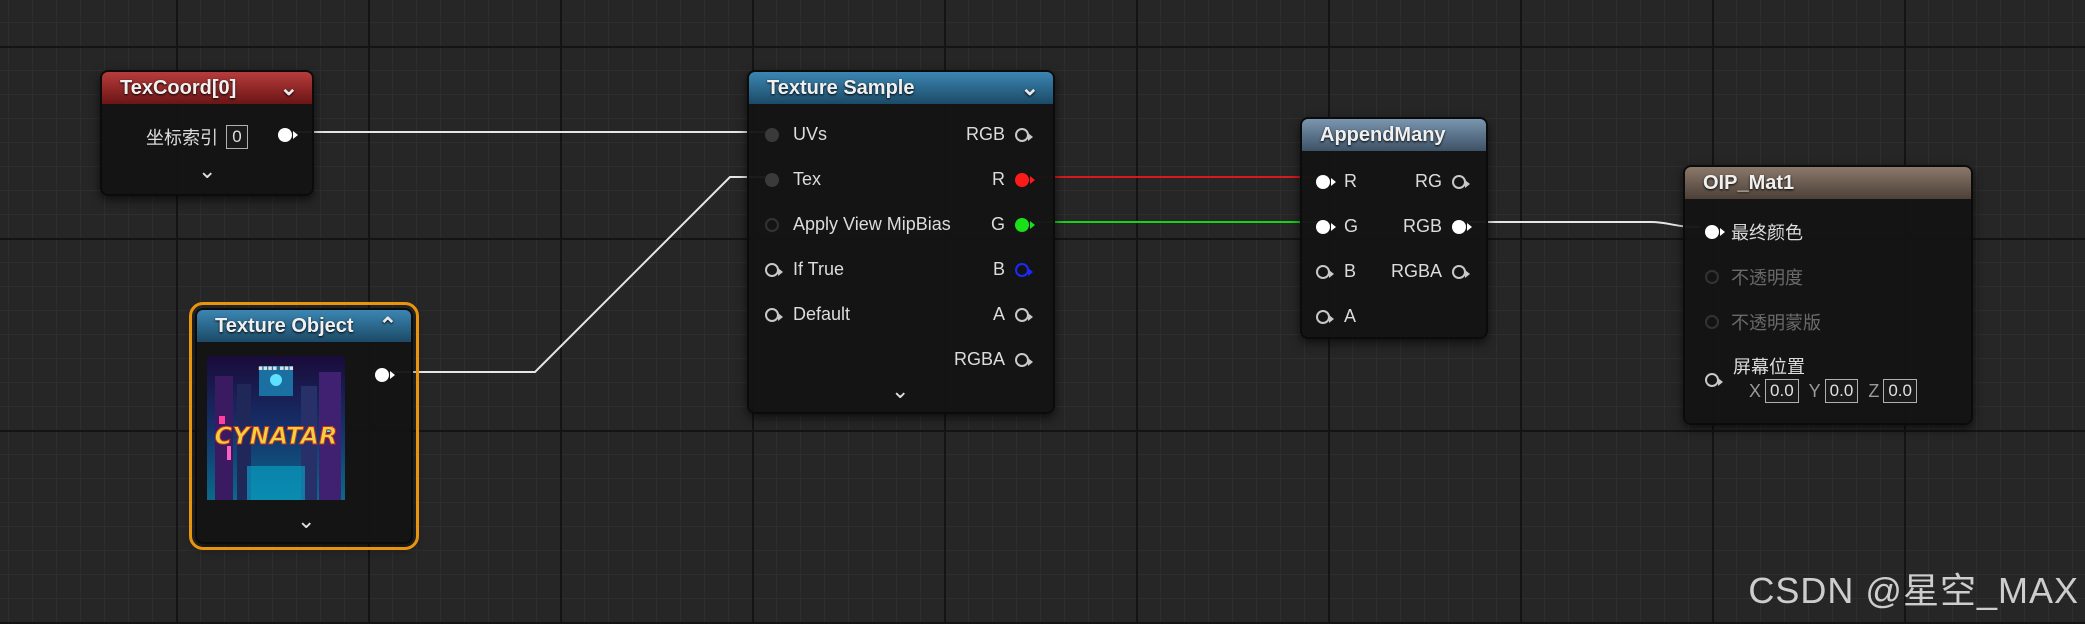 The height and width of the screenshot is (624, 2085). Describe the element at coordinates (207, 88) in the screenshot. I see `texcoord-header: TexCoord[0] ⌄` at that location.